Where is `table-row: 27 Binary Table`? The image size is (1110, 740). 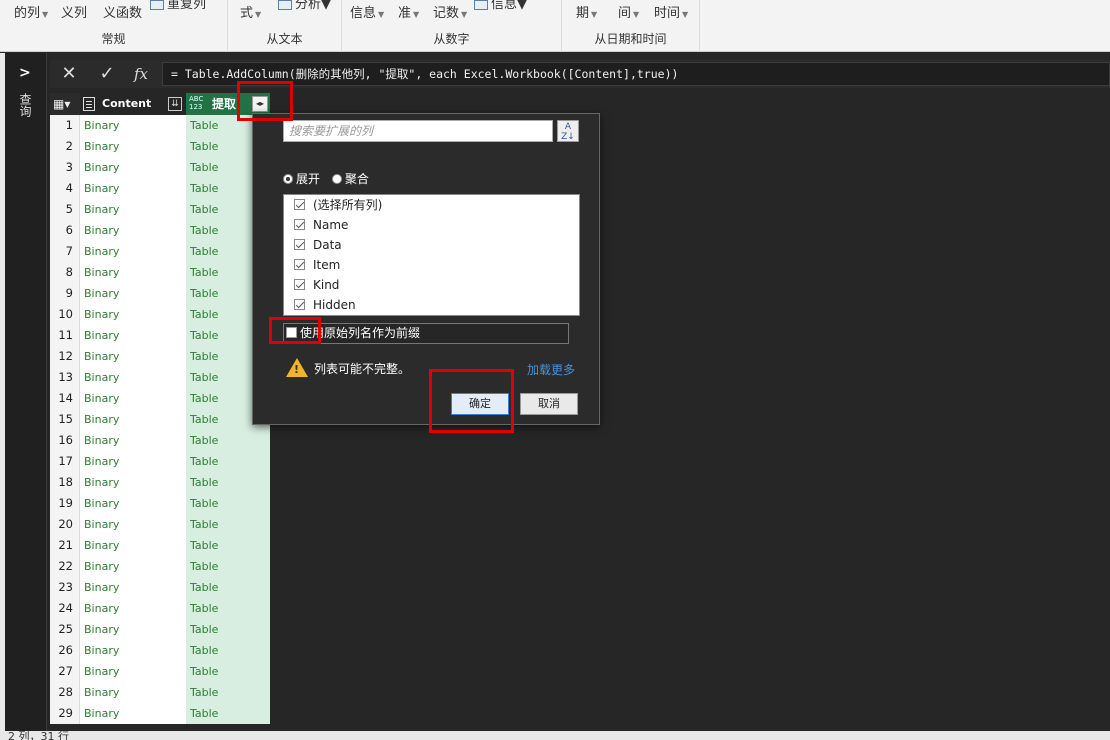 table-row: 27 Binary Table is located at coordinates (160, 671).